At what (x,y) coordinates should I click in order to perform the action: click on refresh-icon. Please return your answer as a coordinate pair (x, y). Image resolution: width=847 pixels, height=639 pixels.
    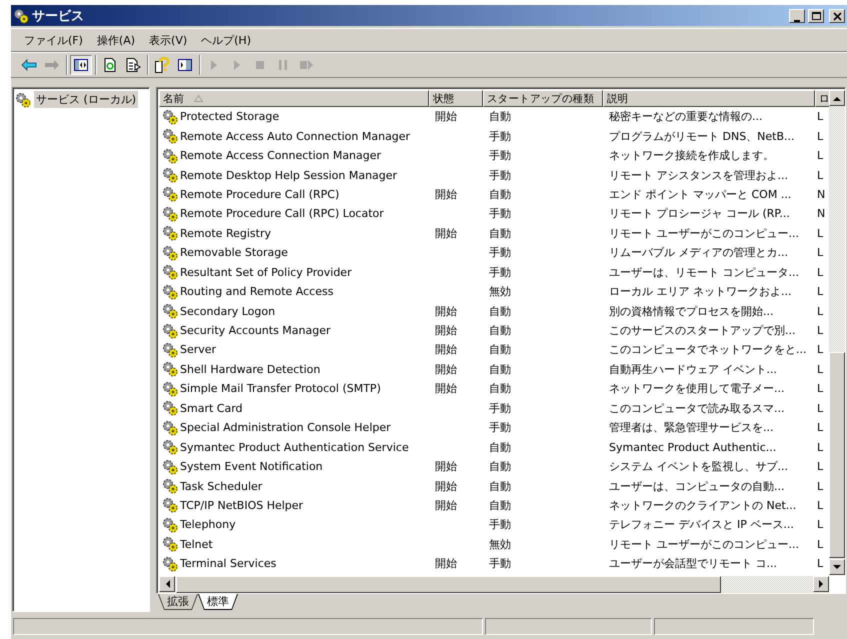
    Looking at the image, I should click on (110, 65).